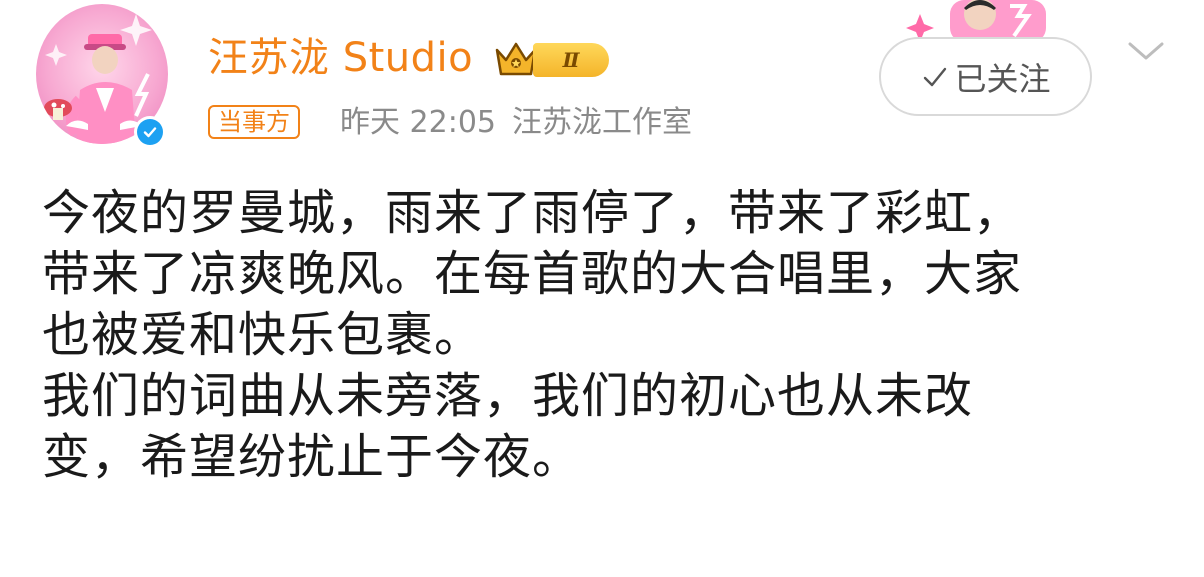  What do you see at coordinates (105, 76) in the screenshot?
I see `avatar` at bounding box center [105, 76].